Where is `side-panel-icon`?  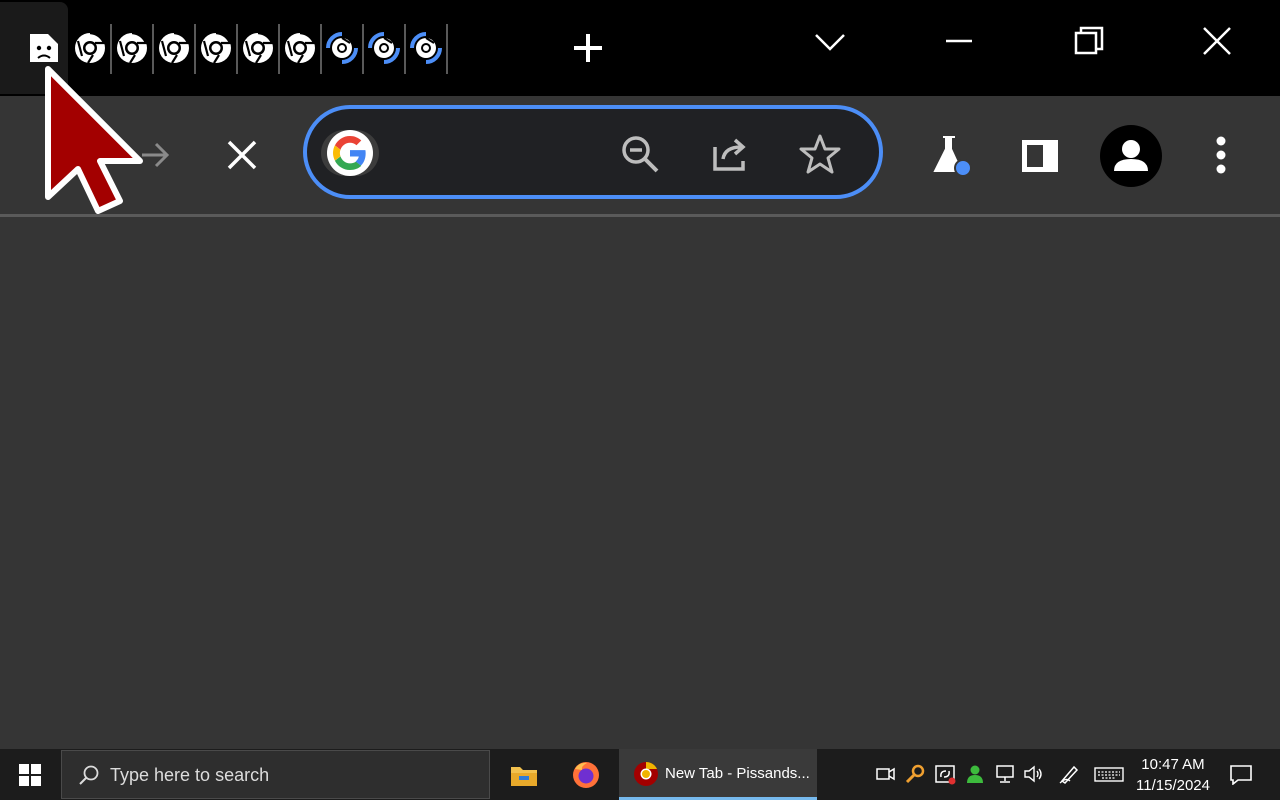
side-panel-icon is located at coordinates (1040, 156).